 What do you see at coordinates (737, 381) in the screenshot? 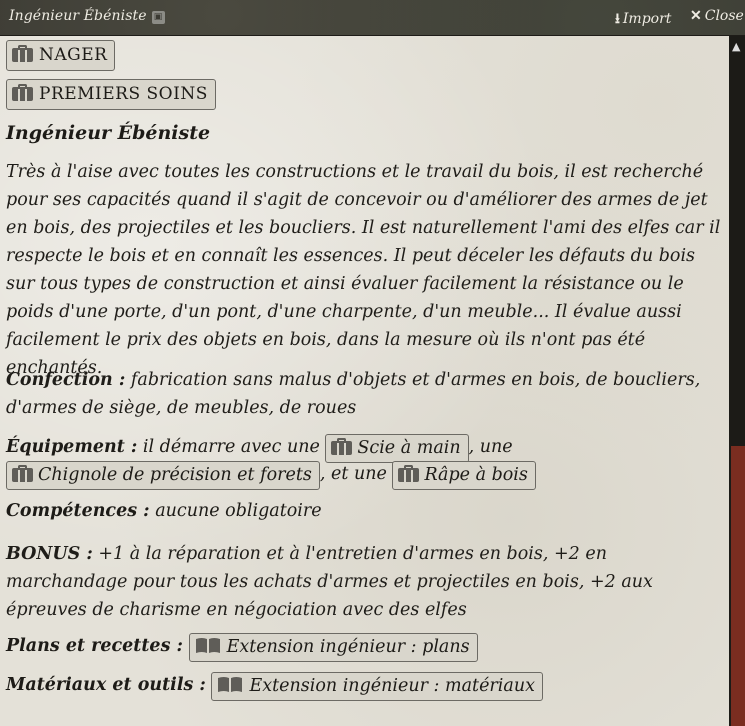
I see `scrollbar: ▲` at bounding box center [737, 381].